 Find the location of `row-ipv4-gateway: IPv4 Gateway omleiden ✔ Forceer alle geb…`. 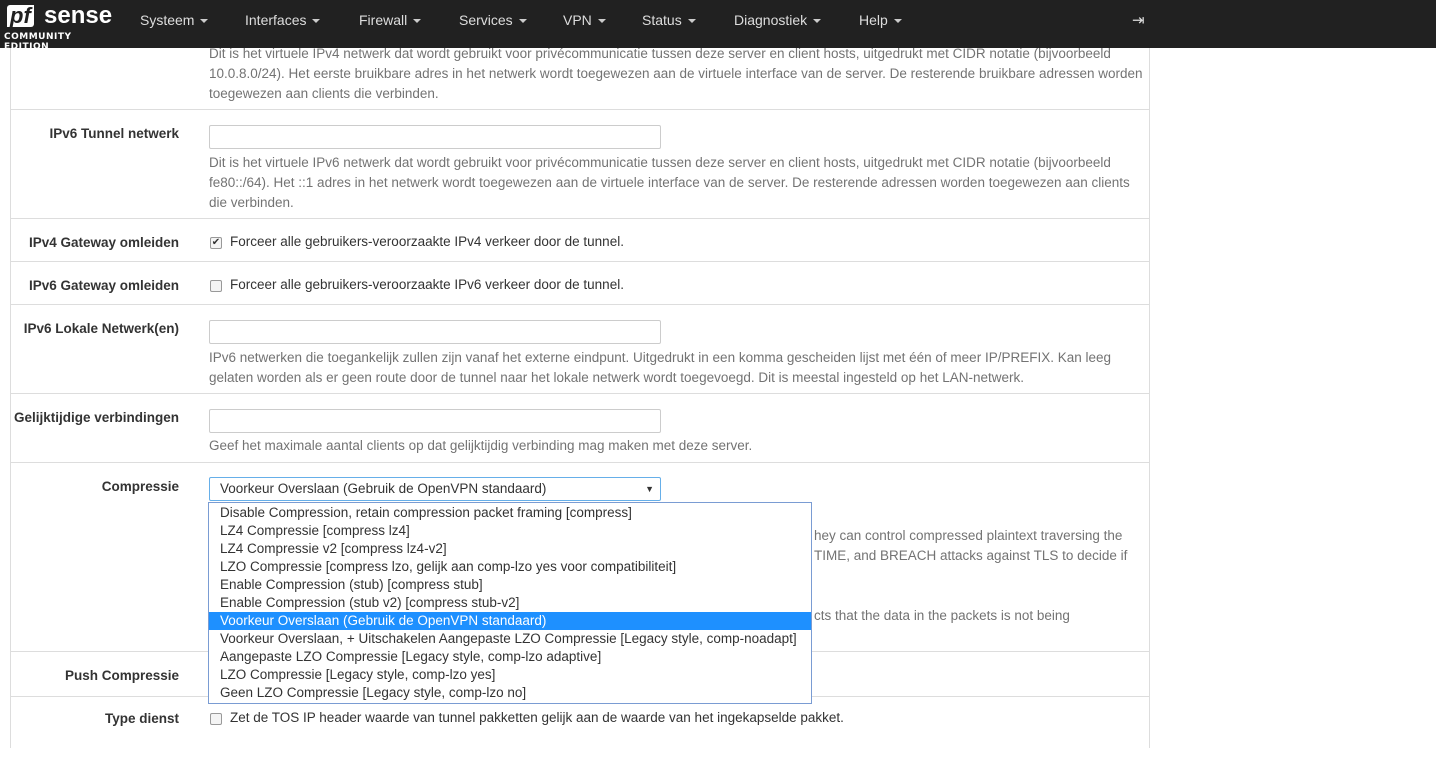

row-ipv4-gateway: IPv4 Gateway omleiden ✔ Forceer alle geb… is located at coordinates (580, 240).